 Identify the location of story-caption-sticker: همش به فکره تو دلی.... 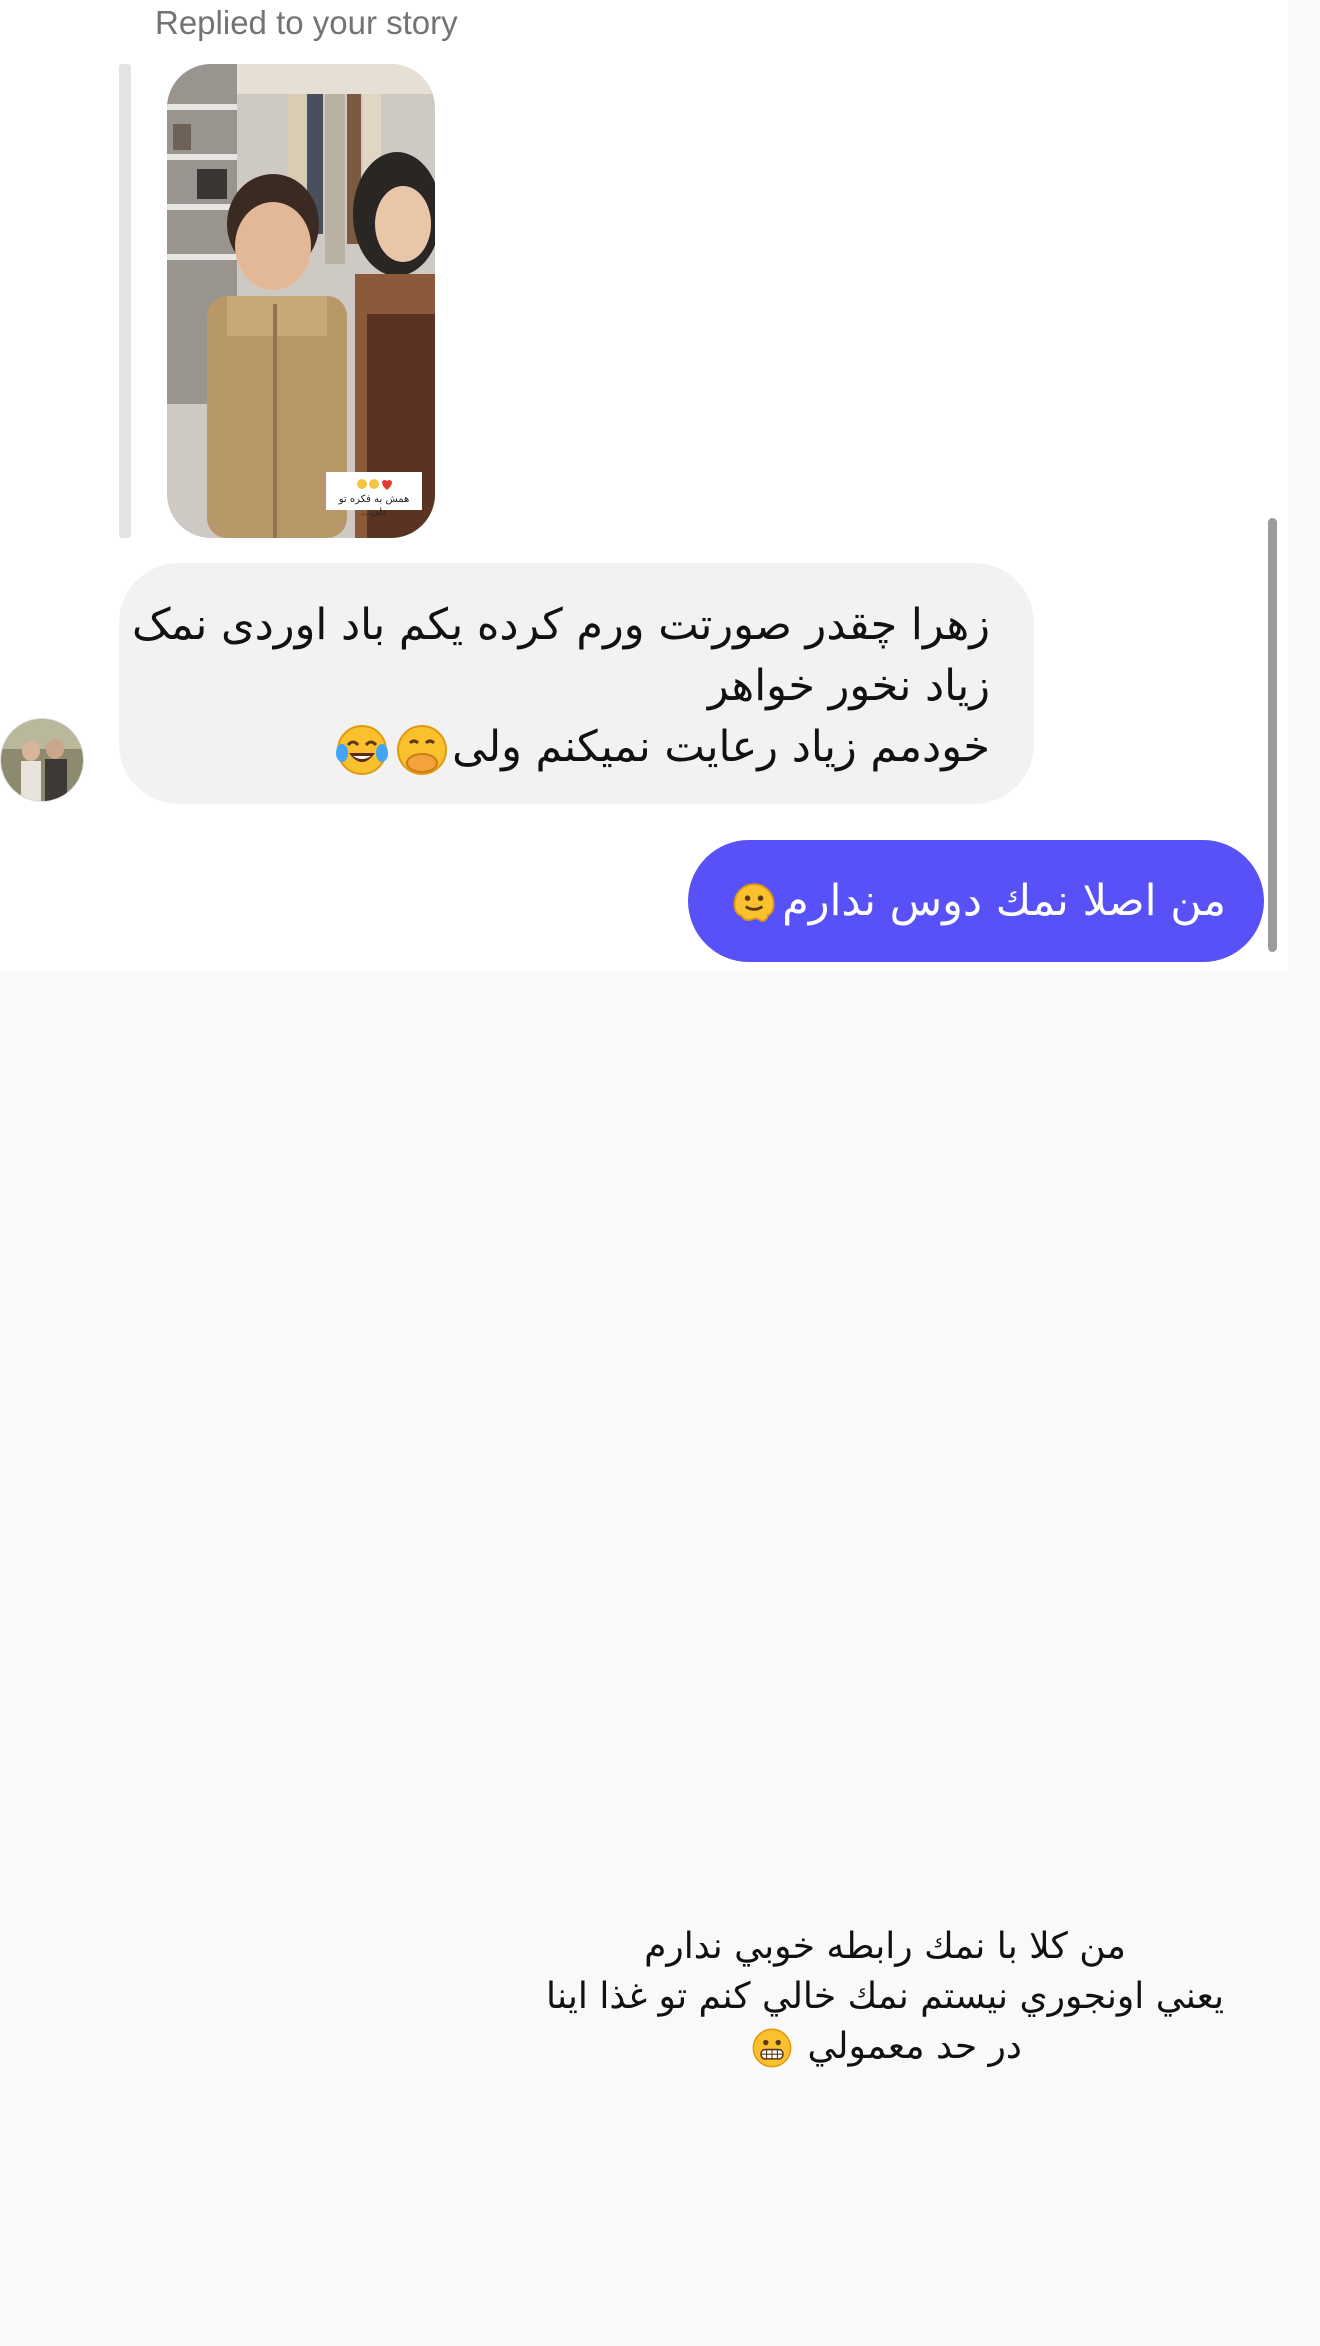
(374, 495).